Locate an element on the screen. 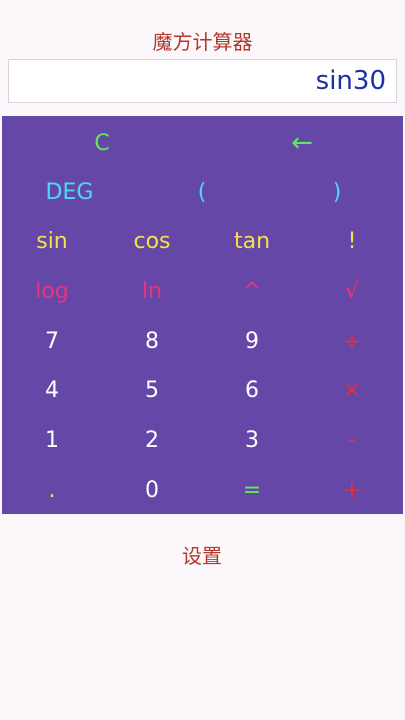 This screenshot has height=720, width=405. digit-5-button: 5 is located at coordinates (152, 390).